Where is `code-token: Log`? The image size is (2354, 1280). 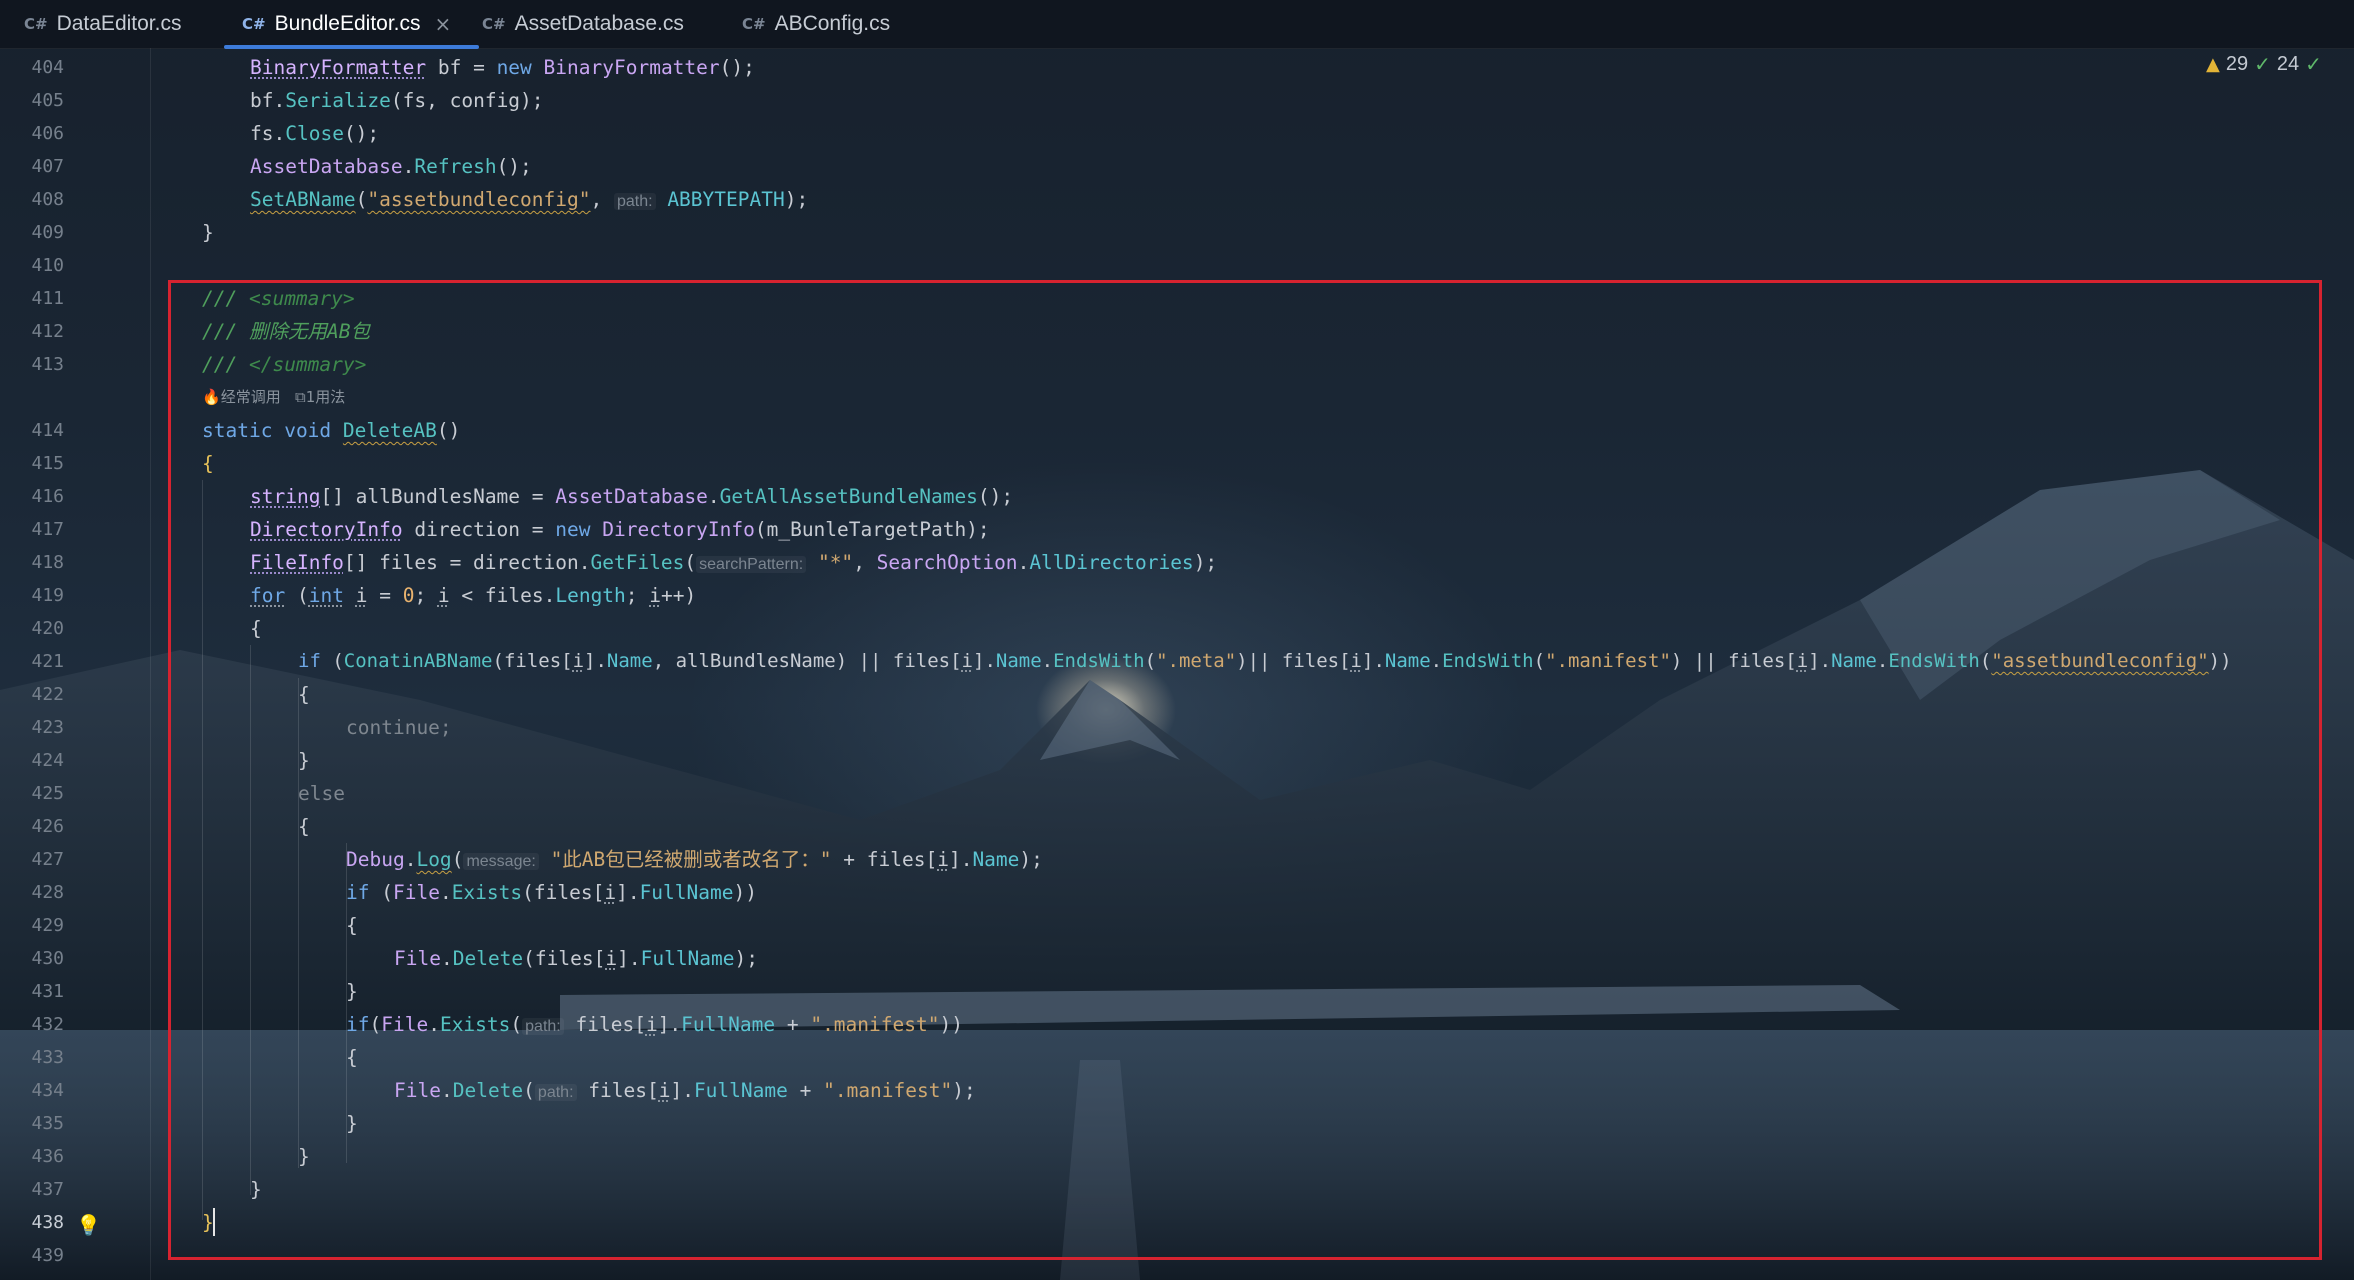 code-token: Log is located at coordinates (434, 859).